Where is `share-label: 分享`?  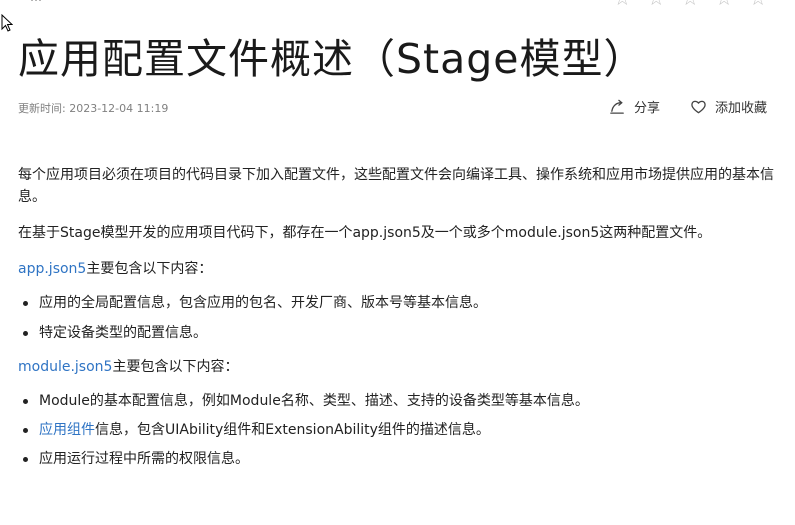
share-label: 分享 is located at coordinates (646, 108).